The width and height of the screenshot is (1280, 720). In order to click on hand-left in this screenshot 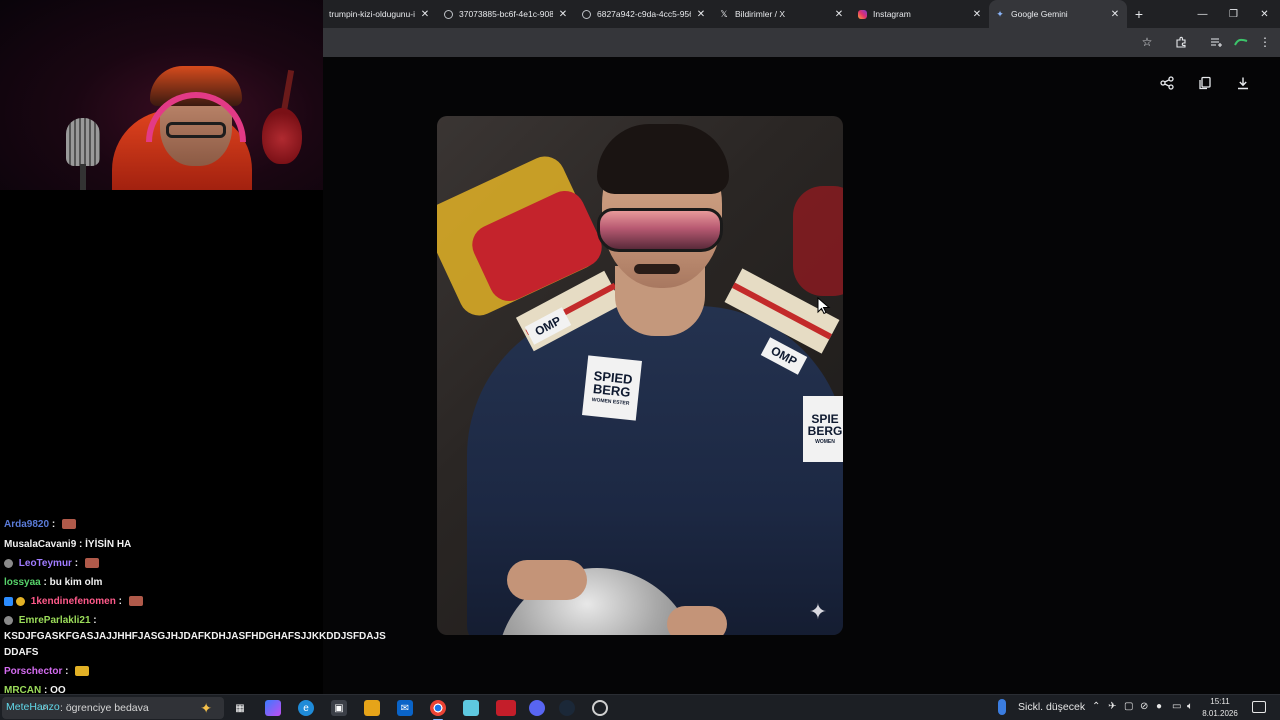, I will do `click(547, 580)`.